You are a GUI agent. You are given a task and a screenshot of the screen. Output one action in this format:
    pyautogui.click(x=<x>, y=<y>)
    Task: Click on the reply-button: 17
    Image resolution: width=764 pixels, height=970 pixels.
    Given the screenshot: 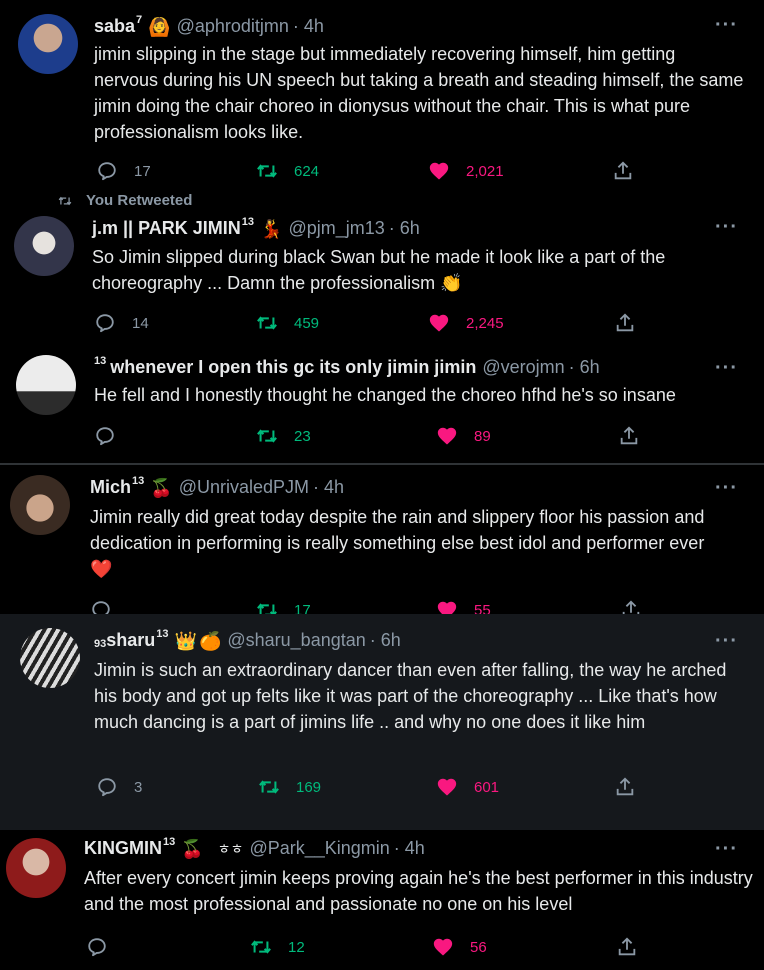 What is the action you would take?
    pyautogui.click(x=123, y=171)
    